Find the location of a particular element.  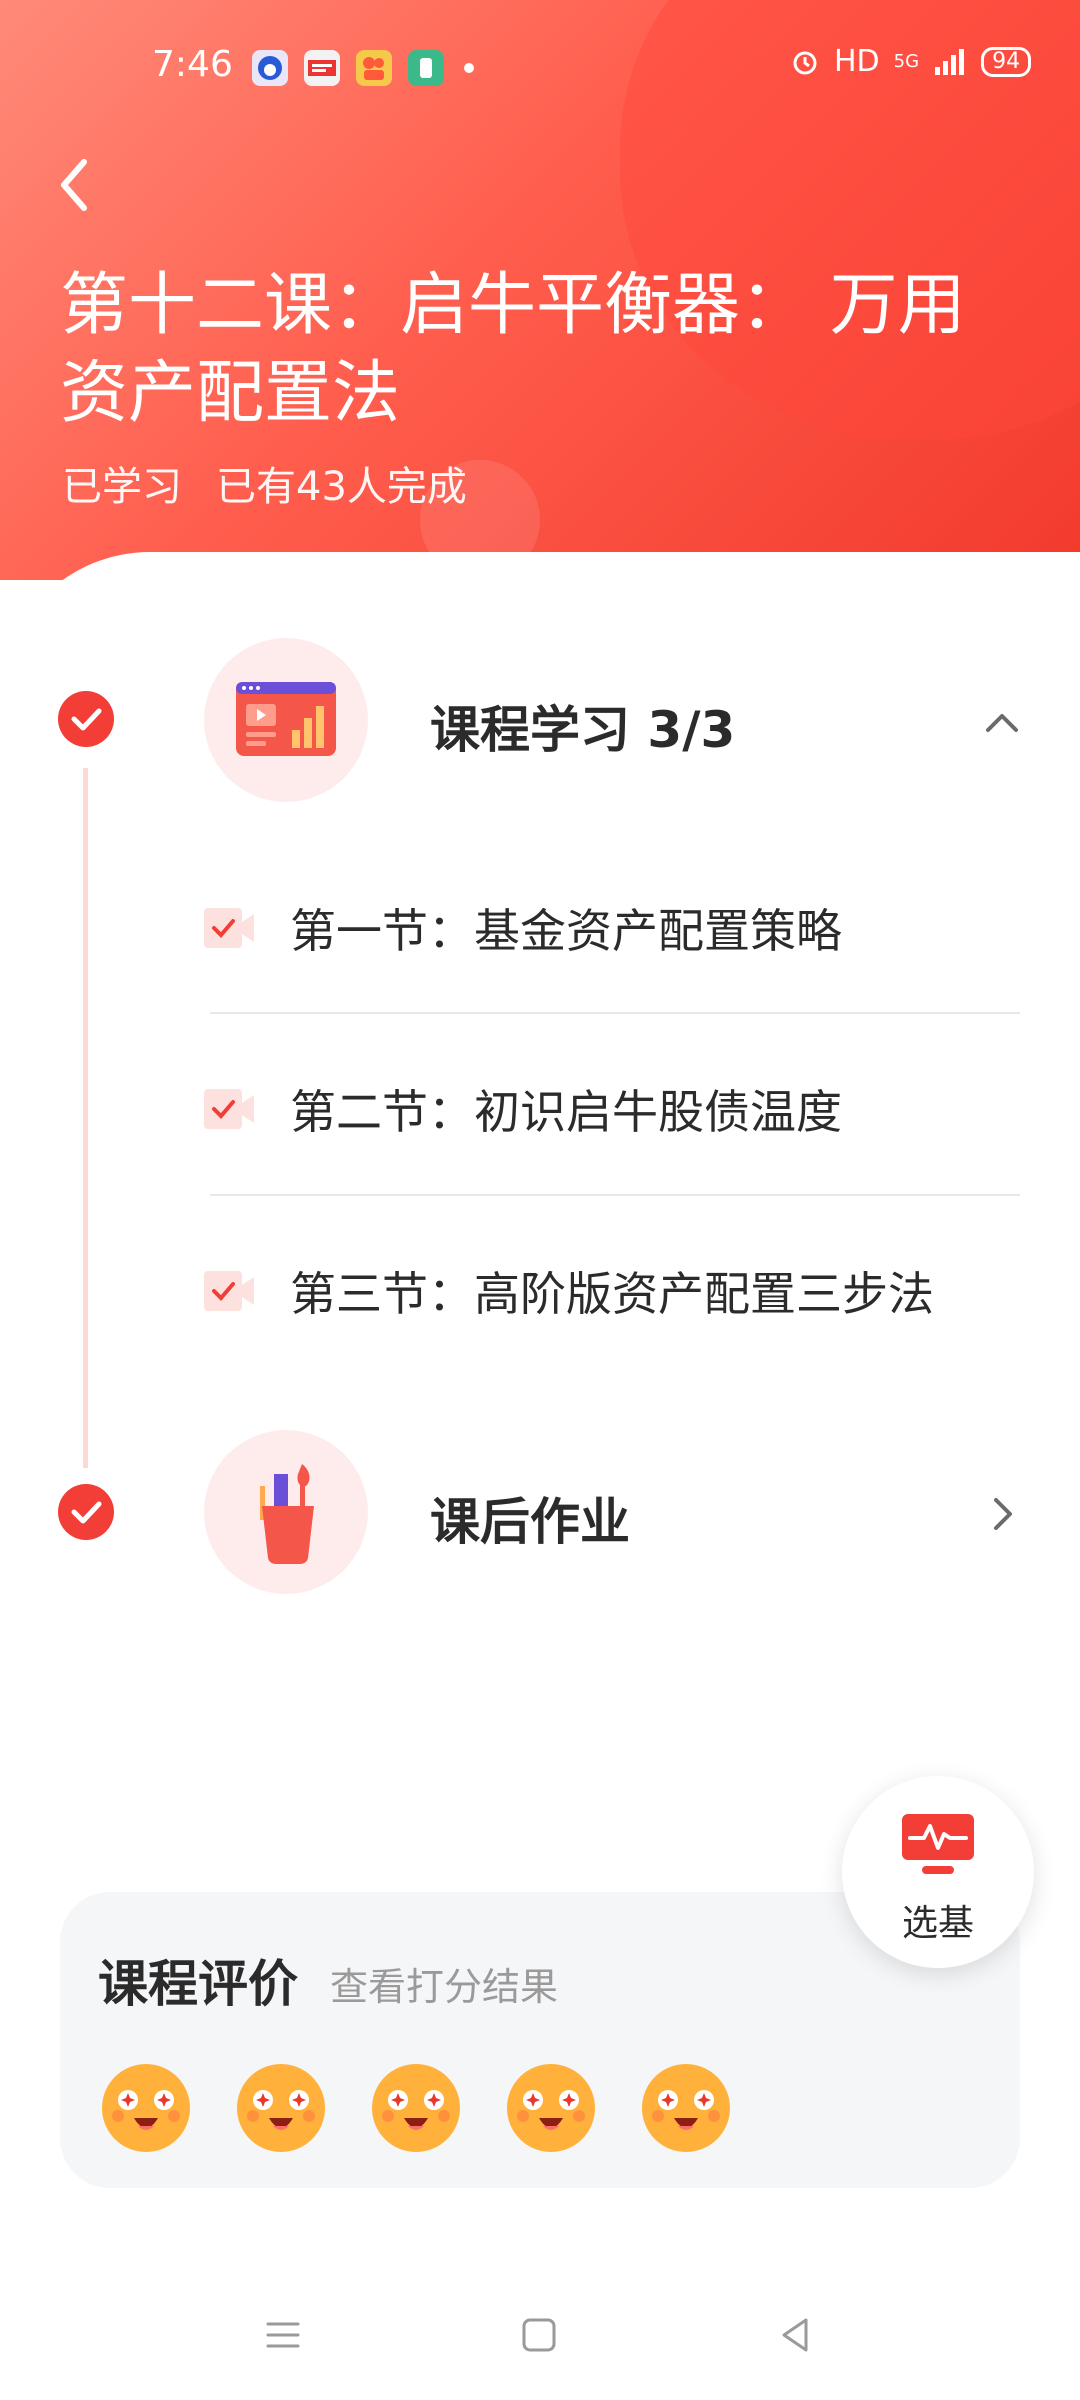

lesson-label: 第一节：基金资产配置策略 is located at coordinates (566, 931).